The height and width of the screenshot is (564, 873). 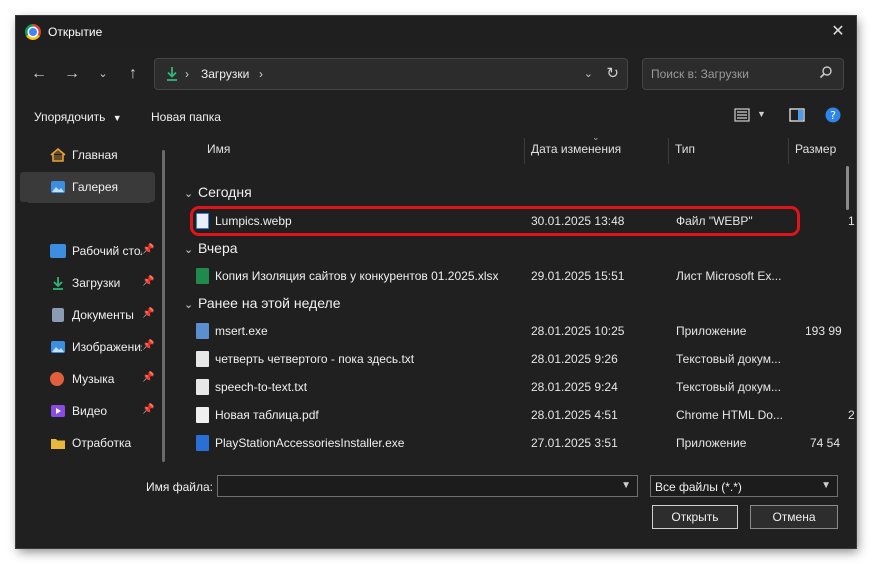 I want to click on up-arrow-icon: ↑, so click(x=133, y=74).